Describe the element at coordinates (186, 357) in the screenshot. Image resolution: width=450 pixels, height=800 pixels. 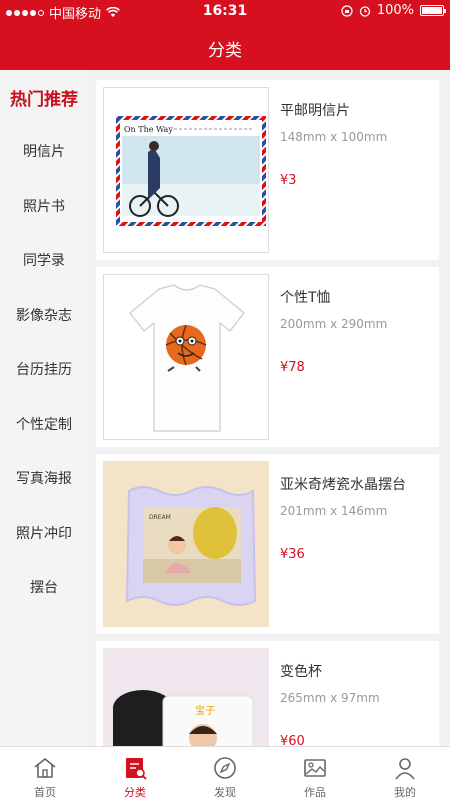
I see `product-image-tshirt` at that location.